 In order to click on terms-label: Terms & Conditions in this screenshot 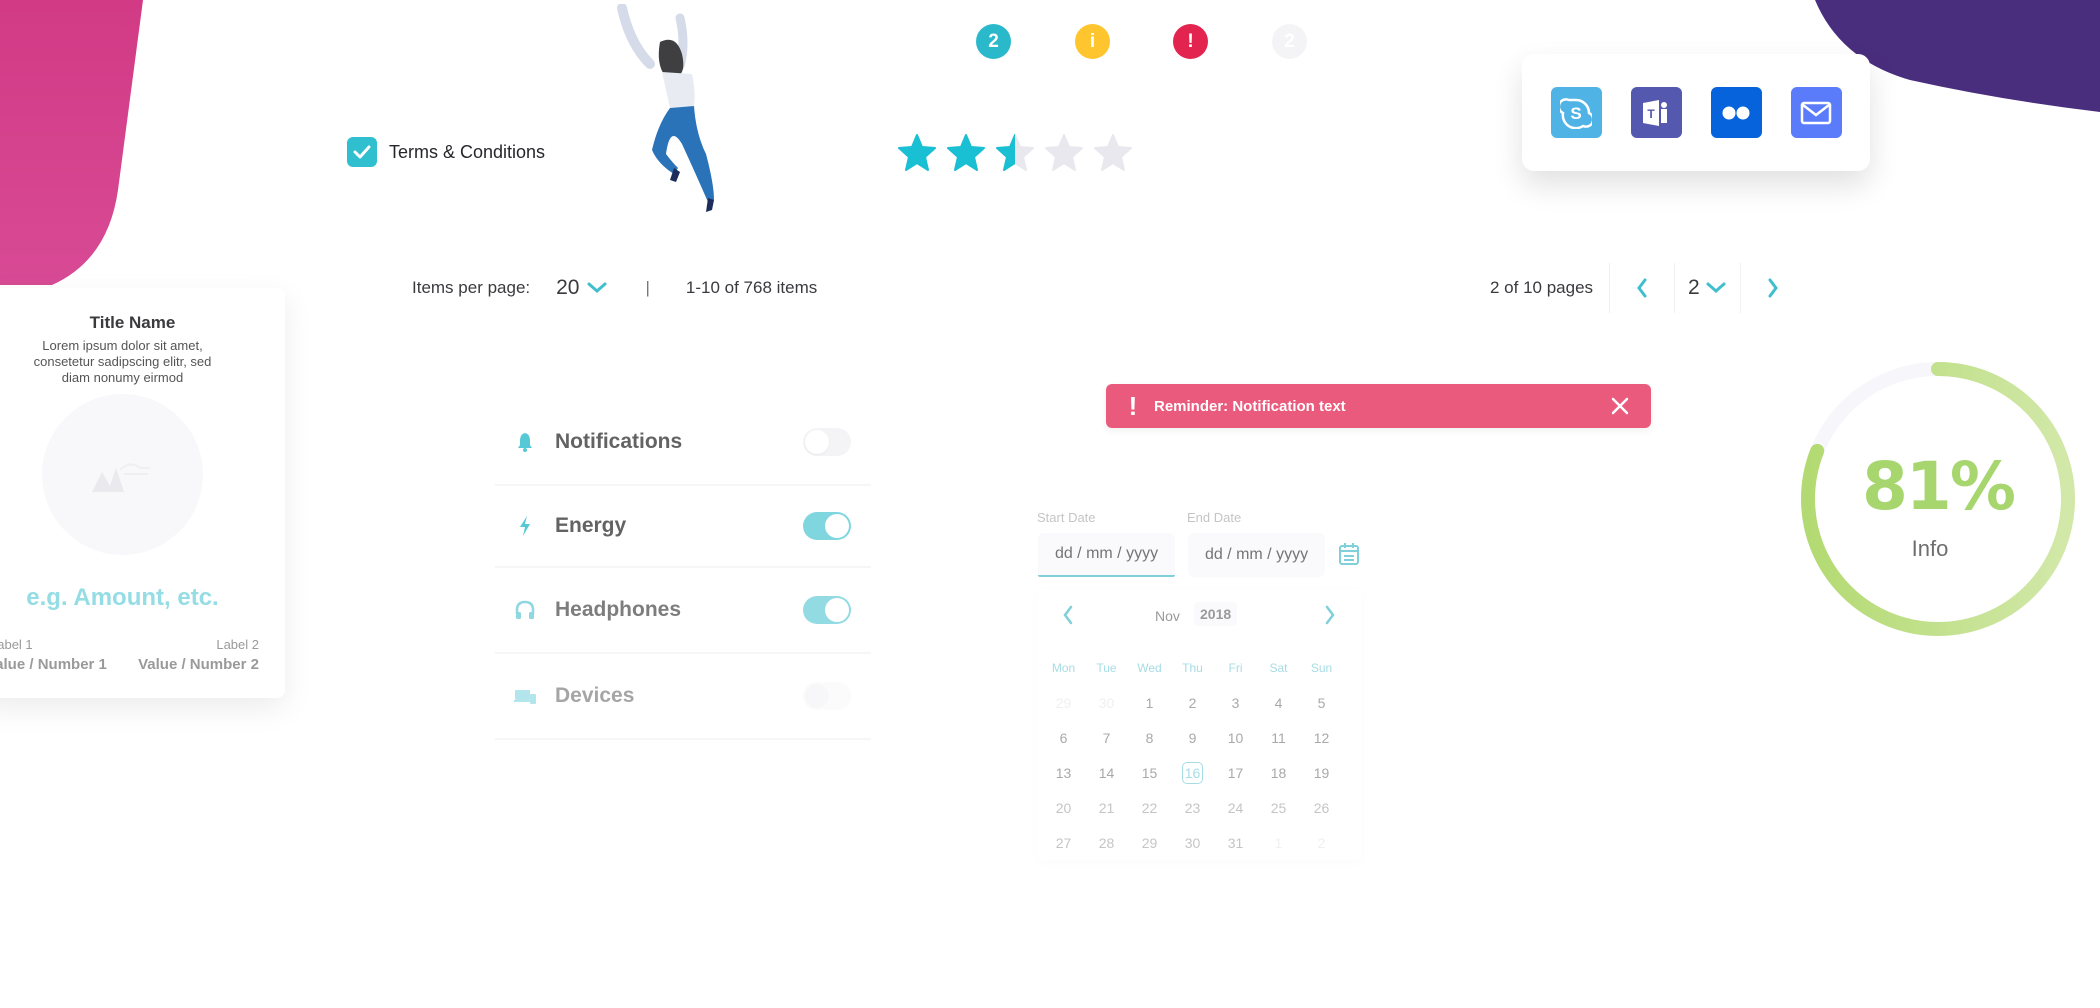, I will do `click(467, 151)`.